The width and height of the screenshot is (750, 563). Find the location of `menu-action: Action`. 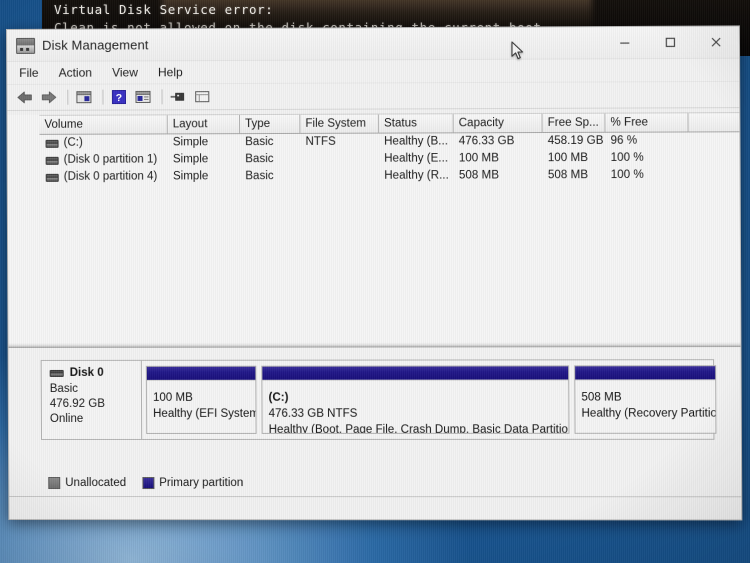

menu-action: Action is located at coordinates (75, 73).